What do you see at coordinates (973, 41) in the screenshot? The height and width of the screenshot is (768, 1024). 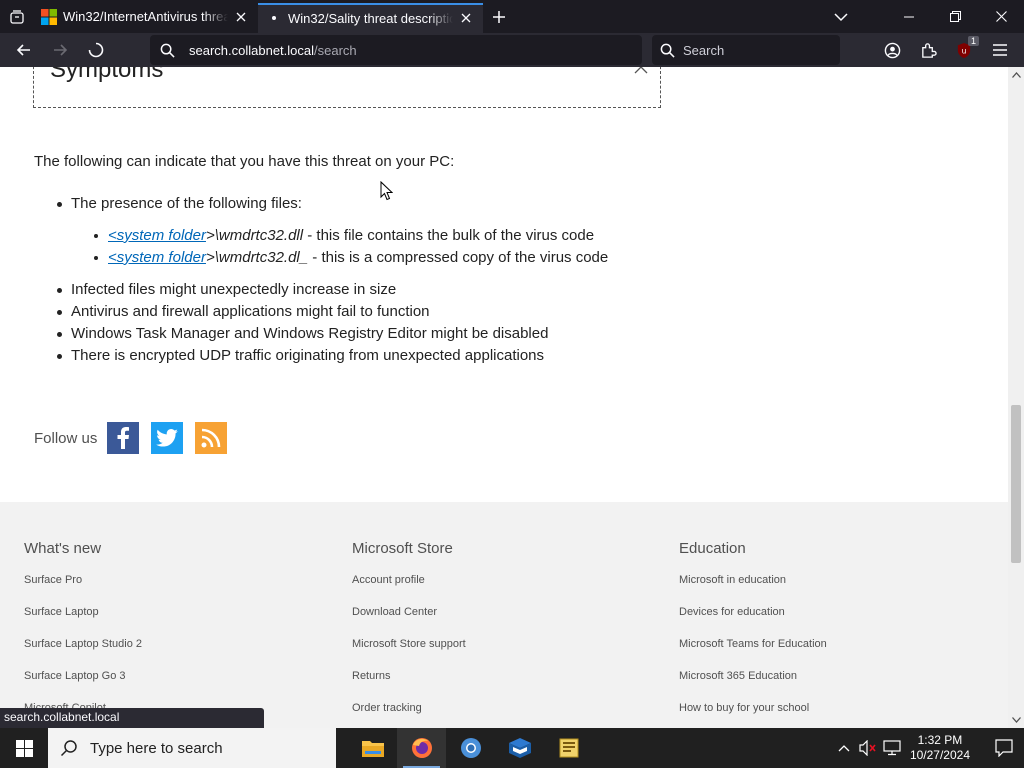 I see `extension-badge: 1` at bounding box center [973, 41].